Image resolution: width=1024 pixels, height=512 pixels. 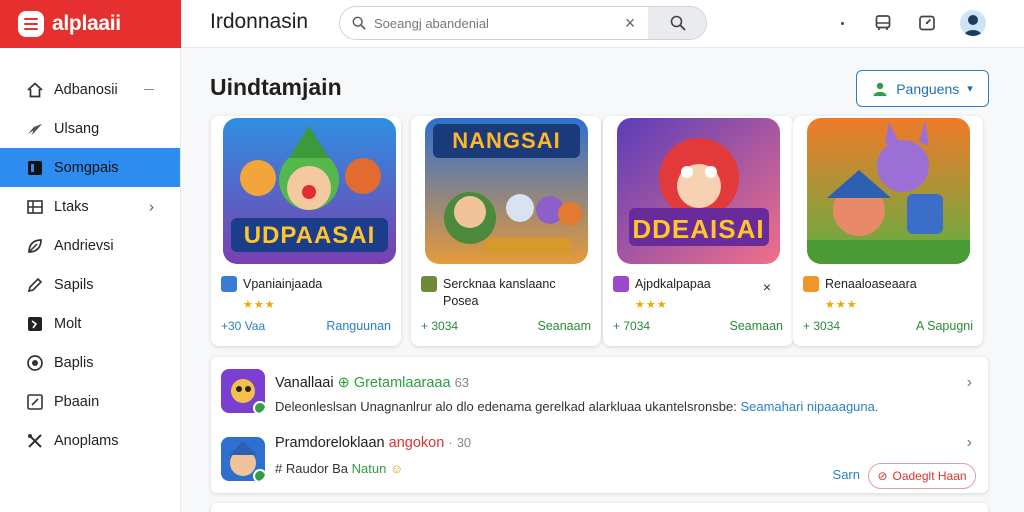 What do you see at coordinates (86, 89) in the screenshot?
I see `sidebar-item-label: Adbanosii` at bounding box center [86, 89].